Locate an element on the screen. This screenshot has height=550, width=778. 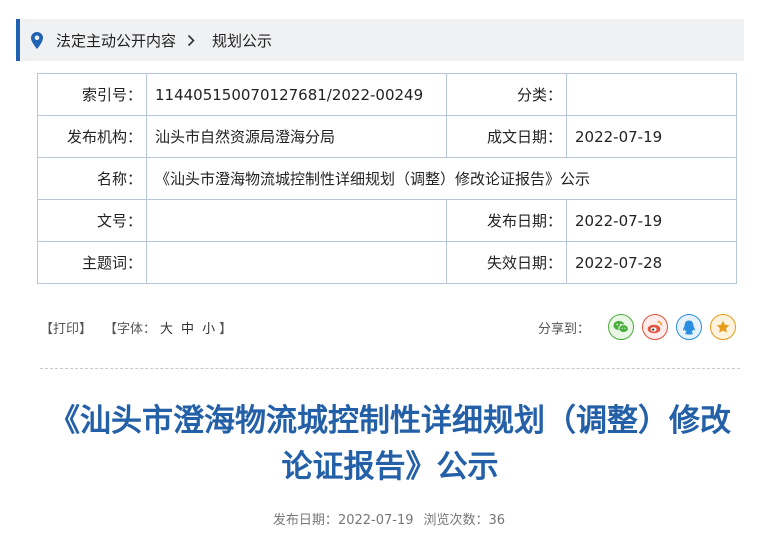
font-large-button: 大 is located at coordinates (166, 329).